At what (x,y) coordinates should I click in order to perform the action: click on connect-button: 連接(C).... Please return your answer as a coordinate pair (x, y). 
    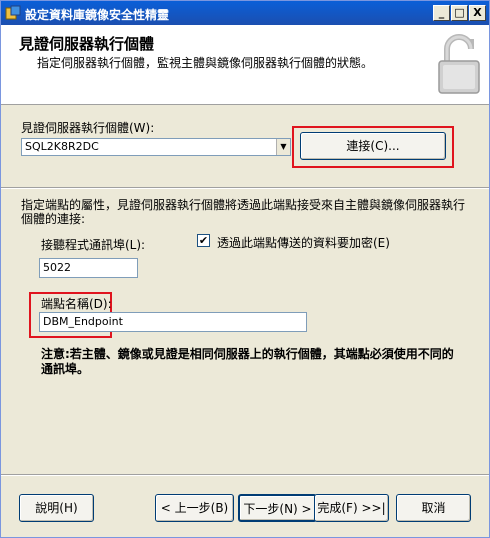
    Looking at the image, I should click on (373, 146).